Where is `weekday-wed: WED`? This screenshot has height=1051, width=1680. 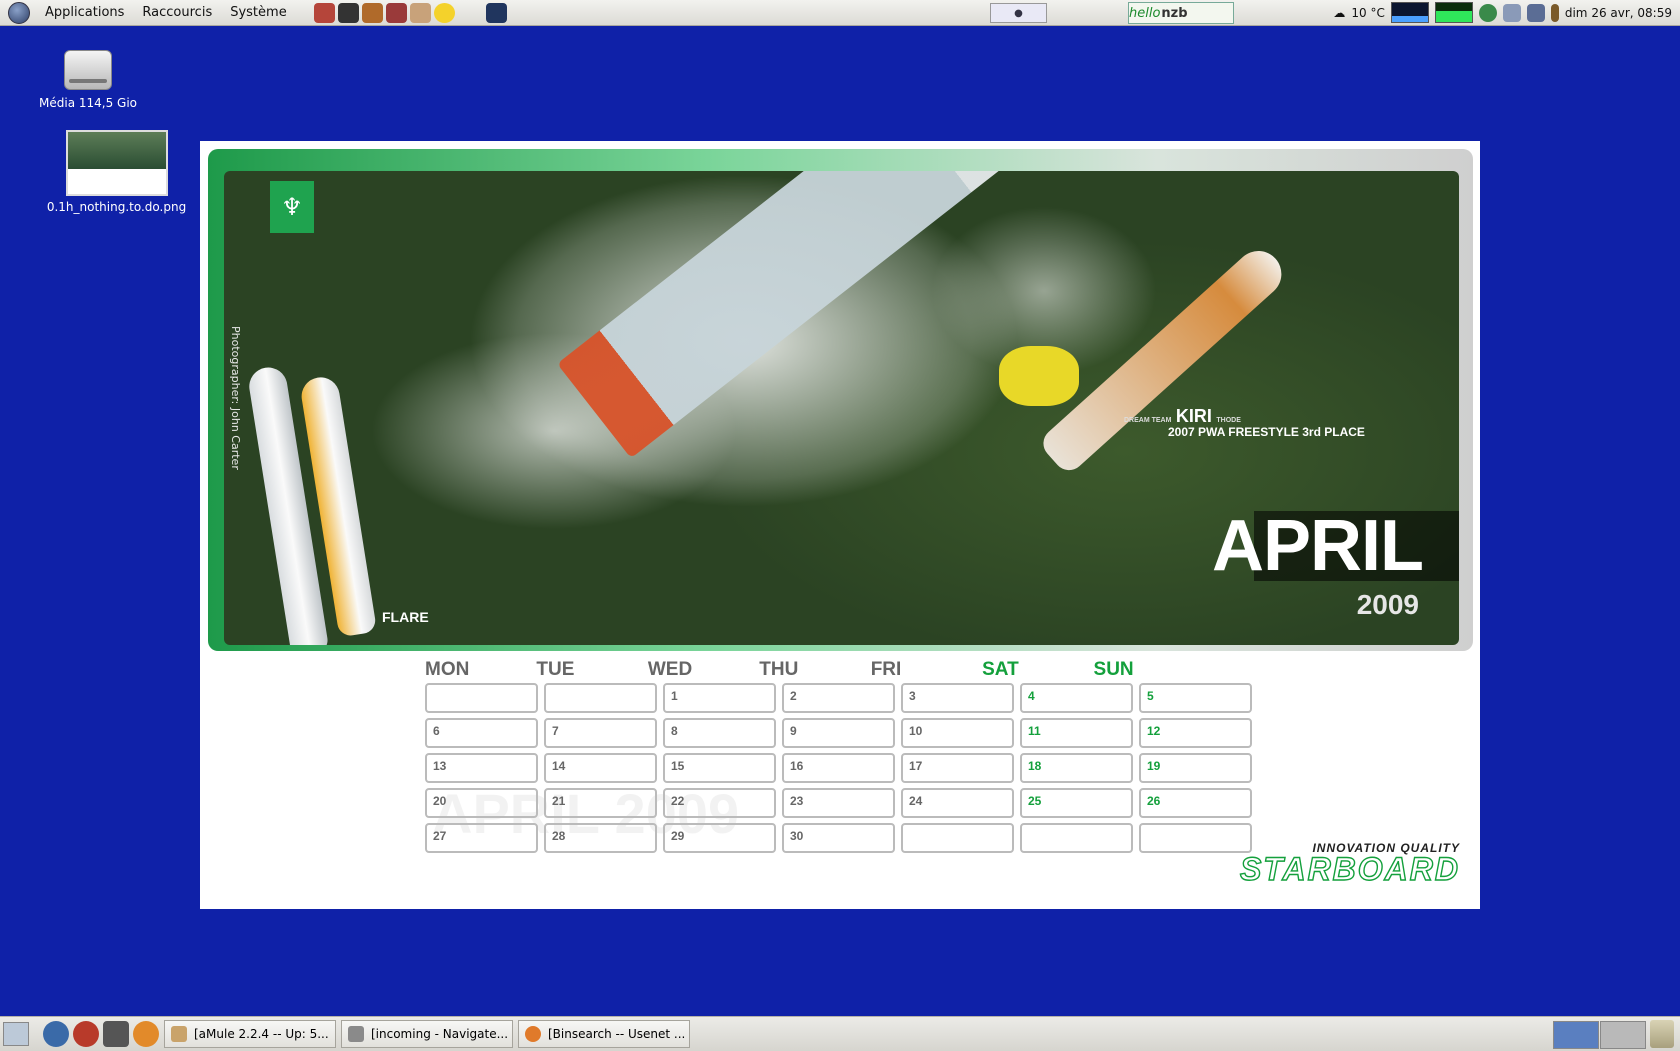
weekday-wed: WED is located at coordinates (670, 669).